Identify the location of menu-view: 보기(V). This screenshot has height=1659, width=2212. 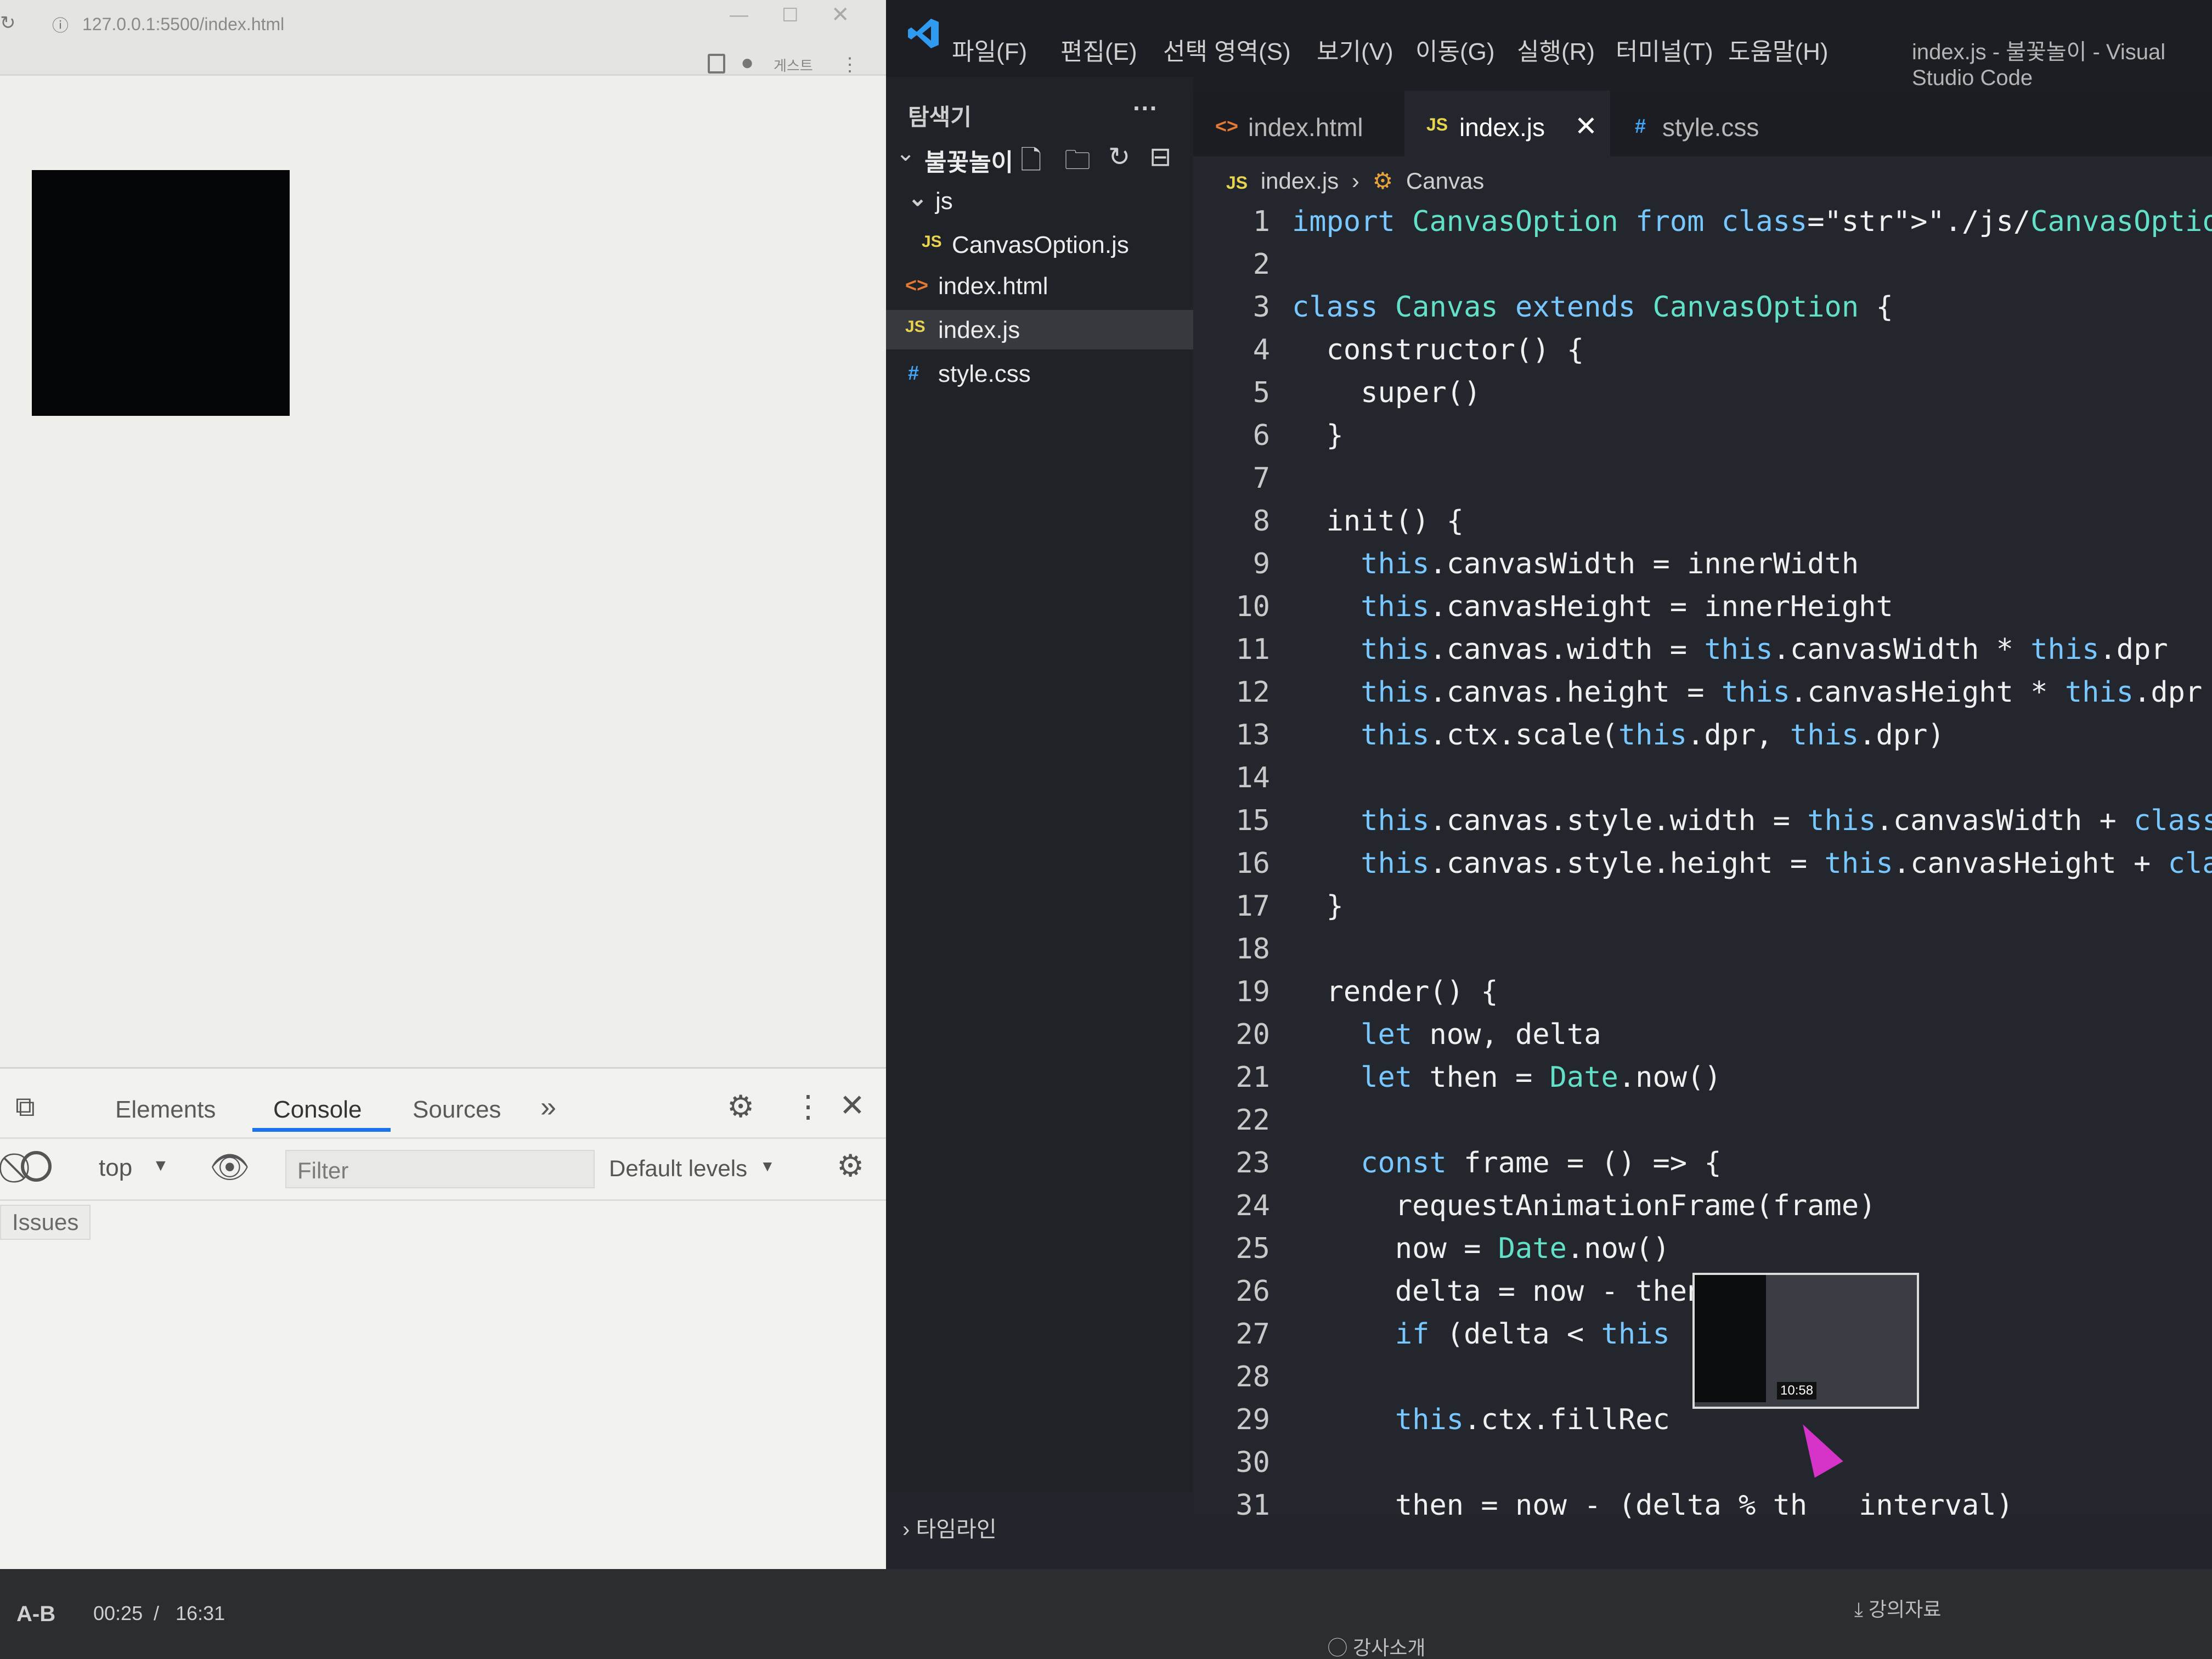
(1355, 49).